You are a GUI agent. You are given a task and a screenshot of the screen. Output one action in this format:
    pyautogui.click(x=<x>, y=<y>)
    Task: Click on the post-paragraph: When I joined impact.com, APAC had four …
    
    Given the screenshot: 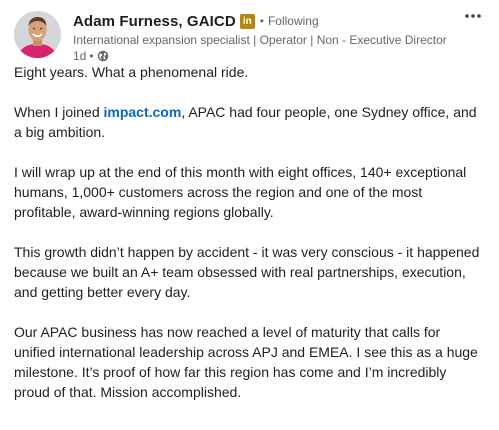 What is the action you would take?
    pyautogui.click(x=248, y=122)
    